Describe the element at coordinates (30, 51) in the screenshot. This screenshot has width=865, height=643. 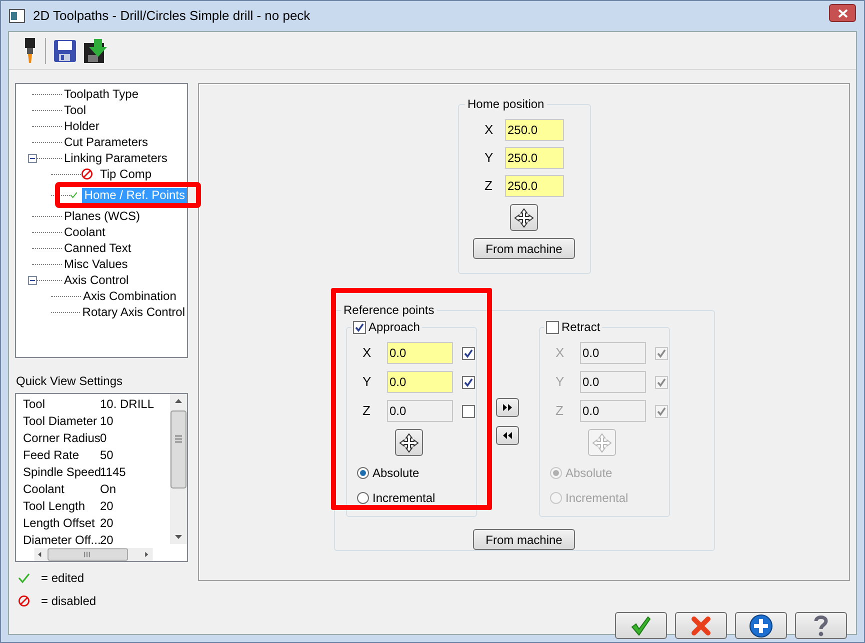
I see `drill-tool-icon` at that location.